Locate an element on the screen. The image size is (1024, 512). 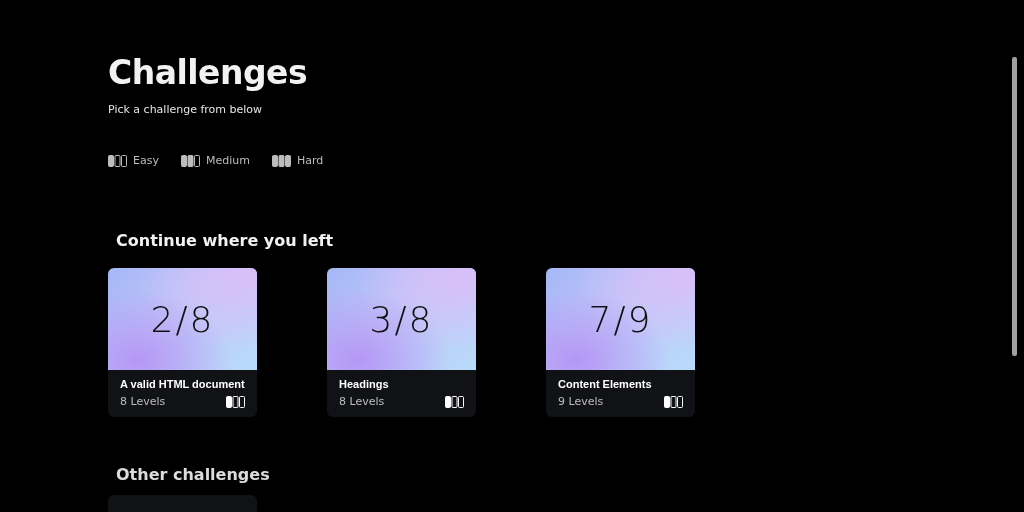
section-heading: Other challenges is located at coordinates (193, 475).